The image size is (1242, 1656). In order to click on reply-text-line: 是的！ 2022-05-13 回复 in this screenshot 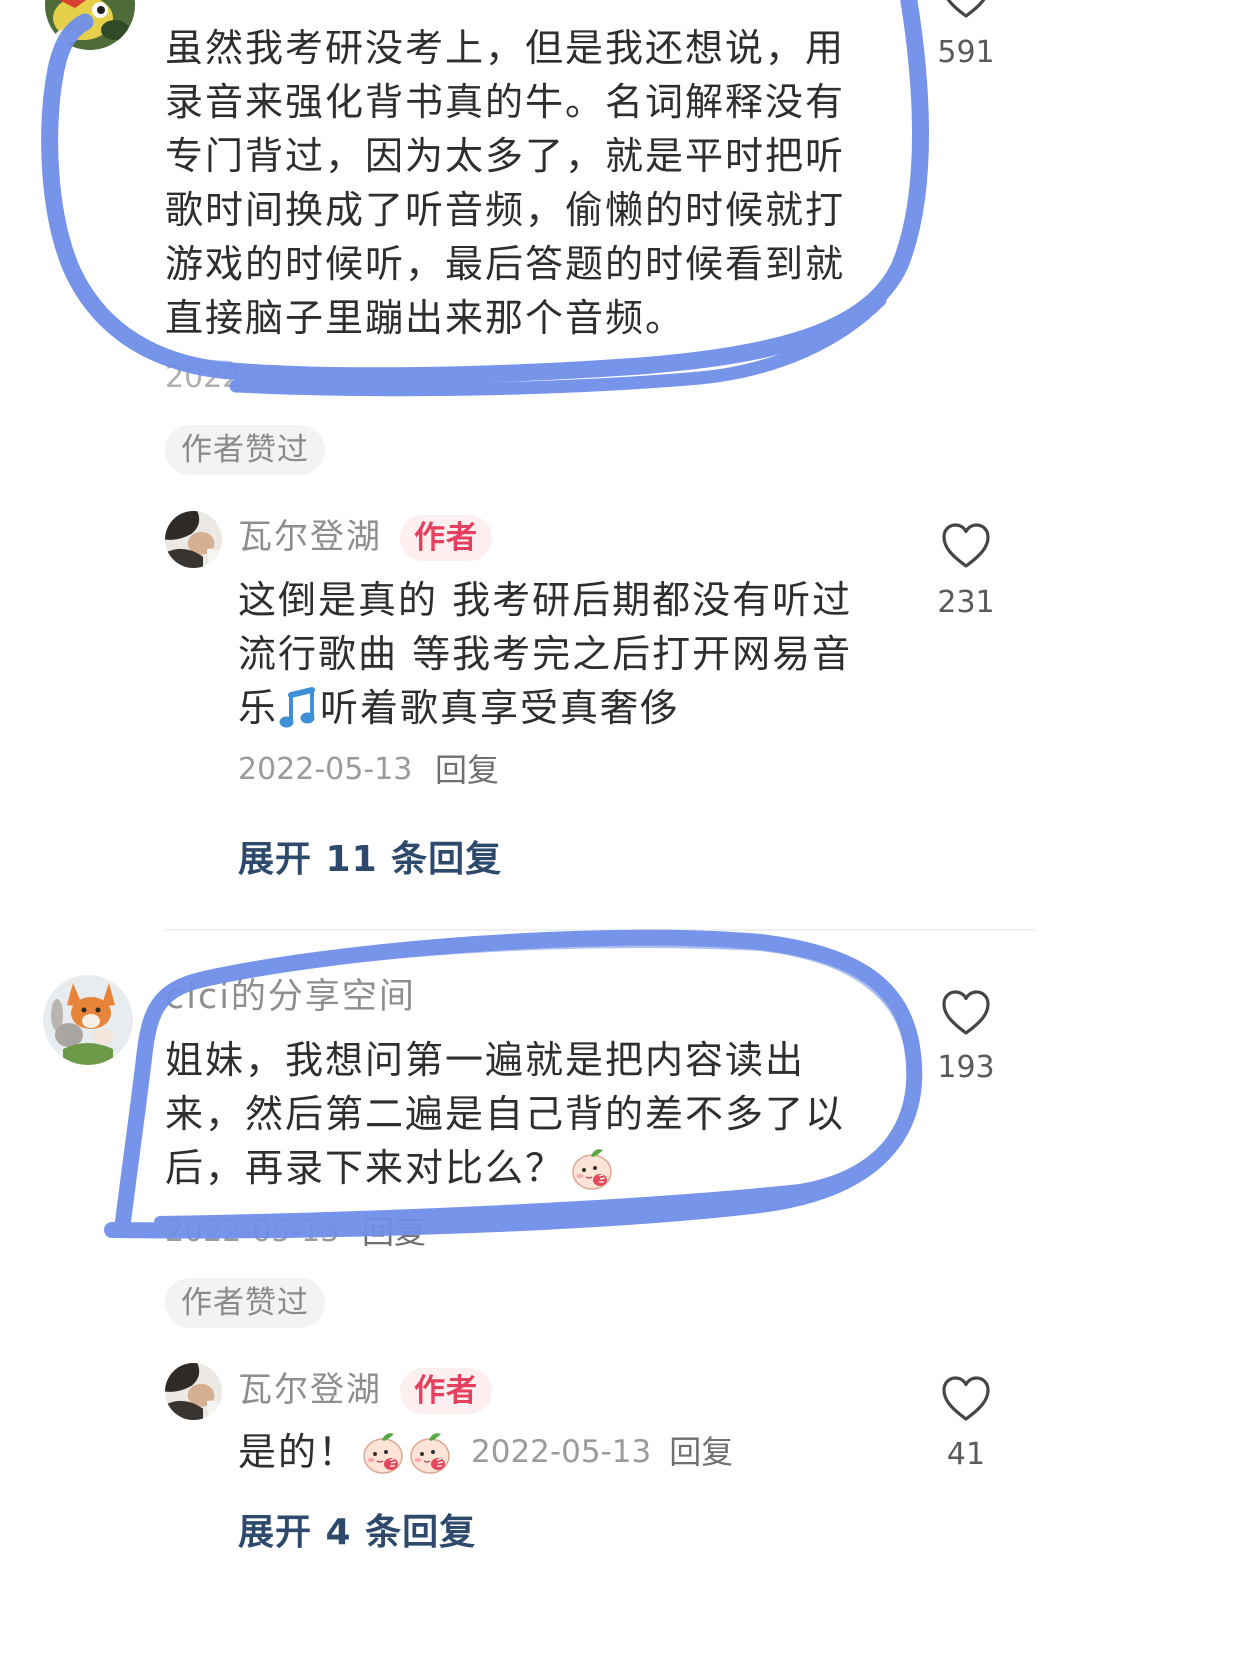, I will do `click(485, 1452)`.